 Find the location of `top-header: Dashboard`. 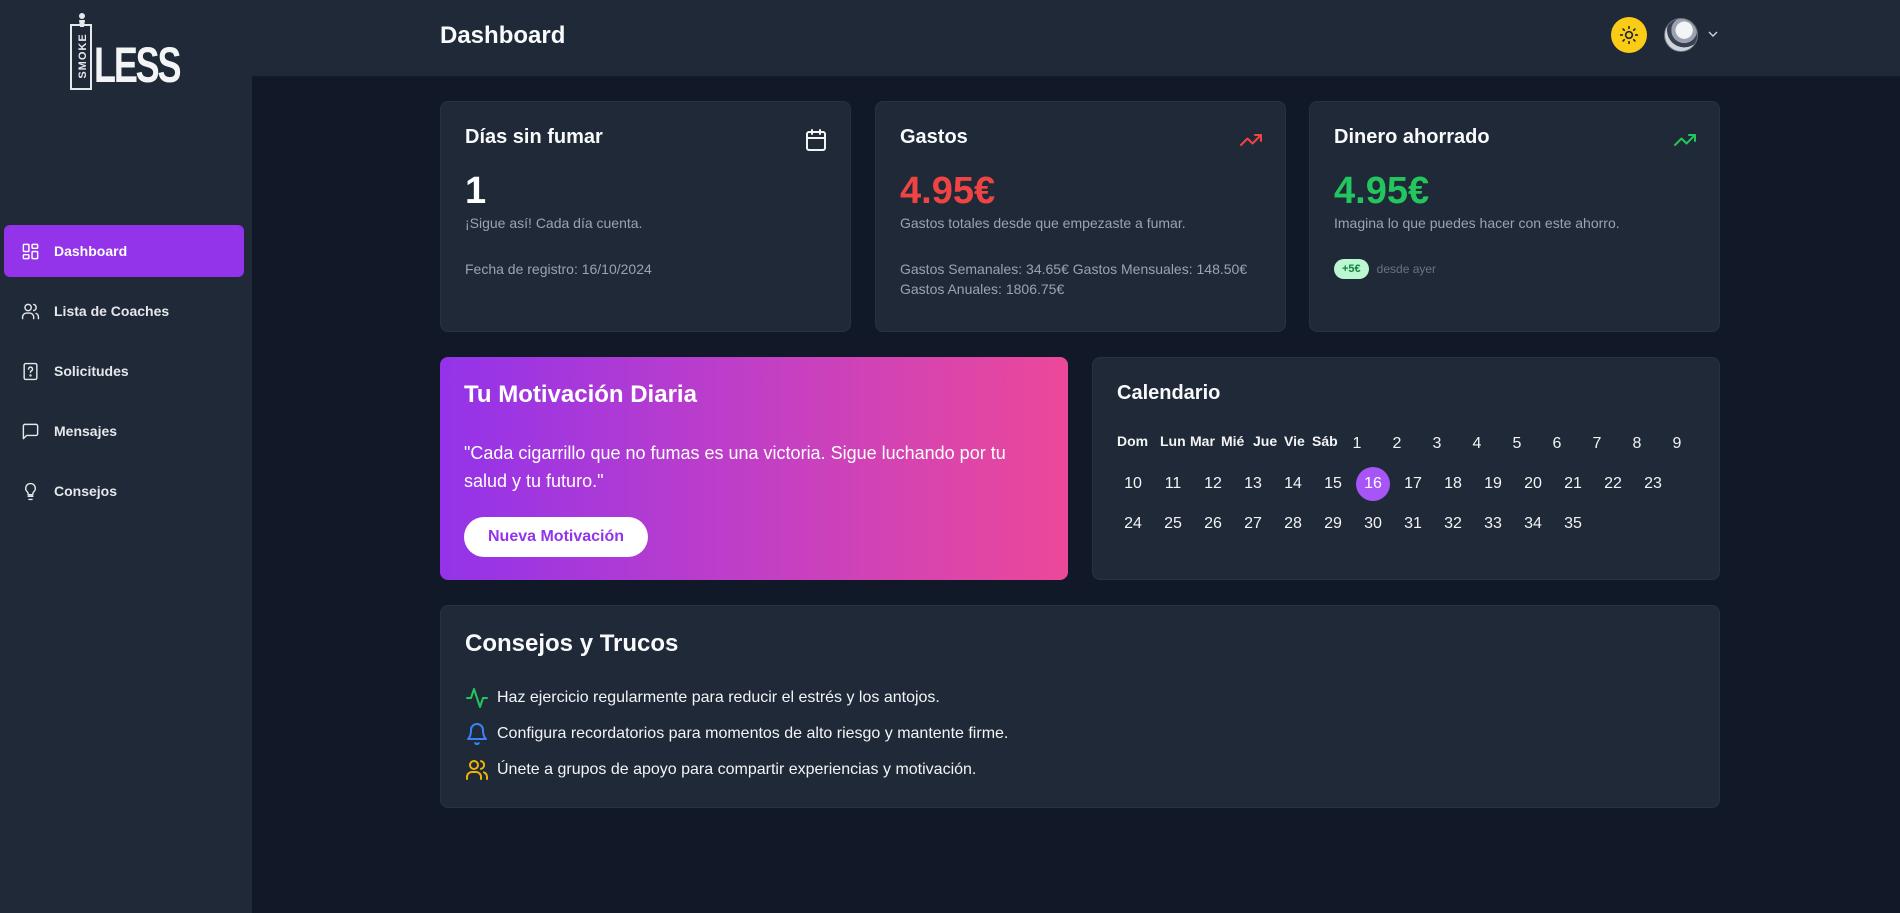

top-header: Dashboard is located at coordinates (1076, 38).